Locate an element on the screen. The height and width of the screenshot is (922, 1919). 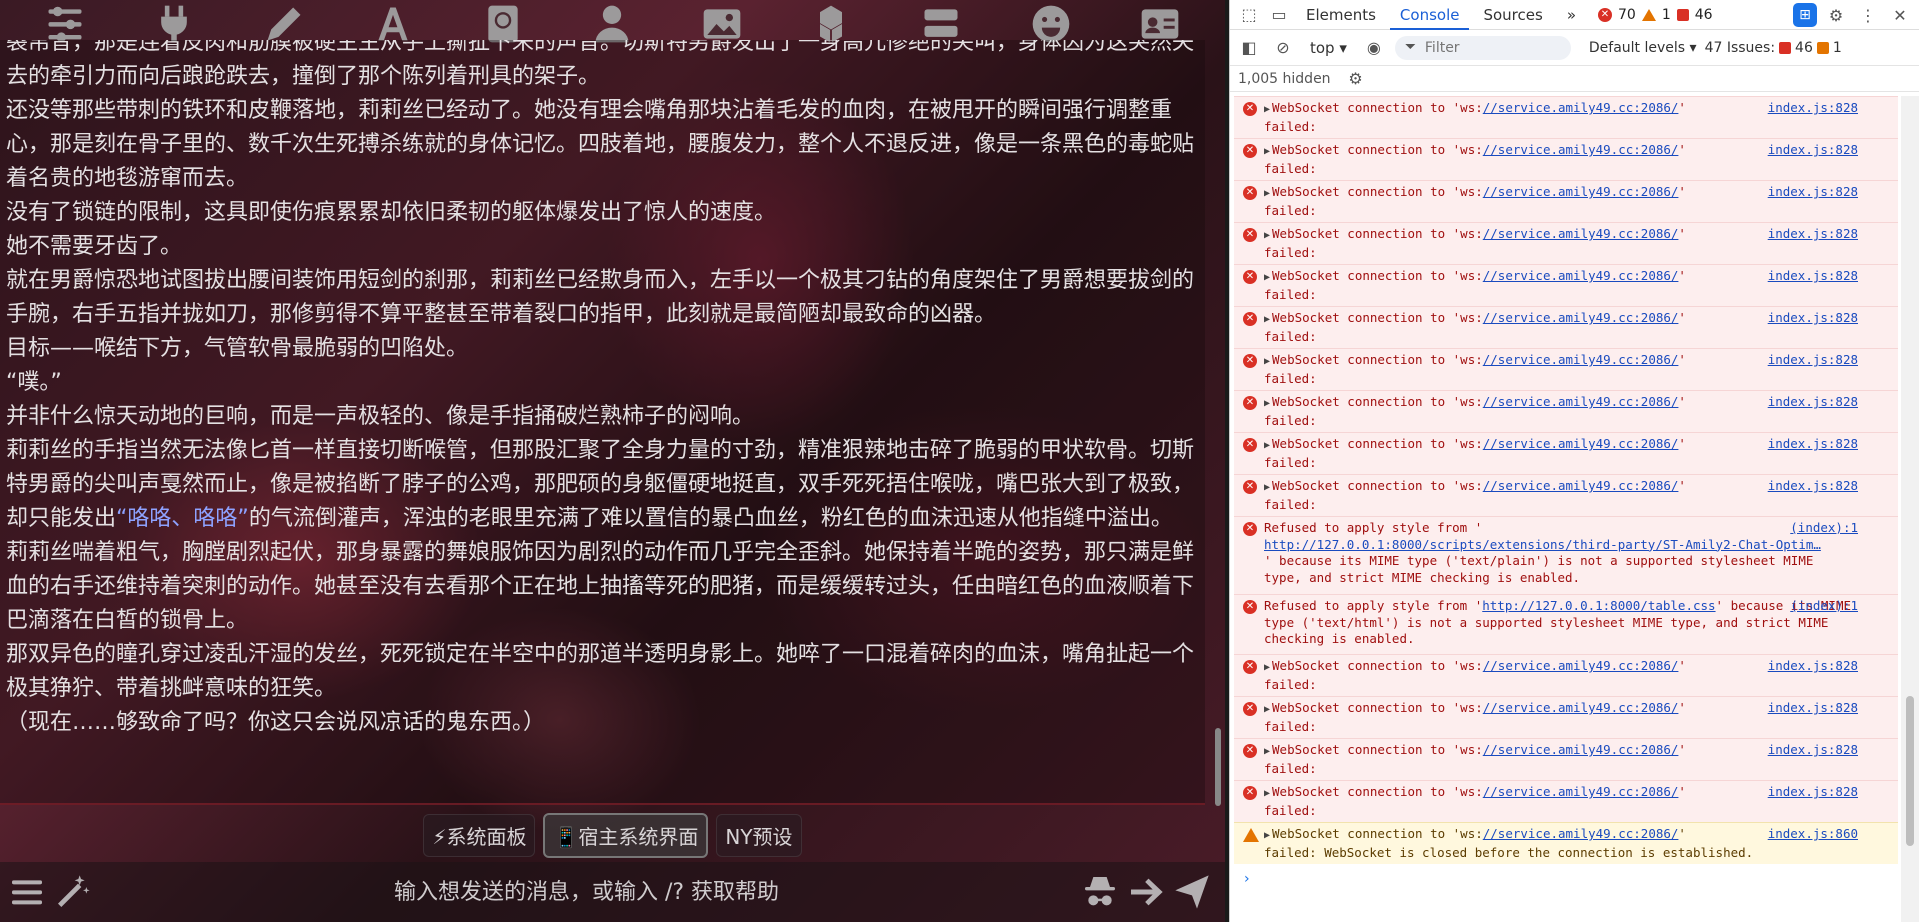
incognito-icon is located at coordinates (1100, 892).